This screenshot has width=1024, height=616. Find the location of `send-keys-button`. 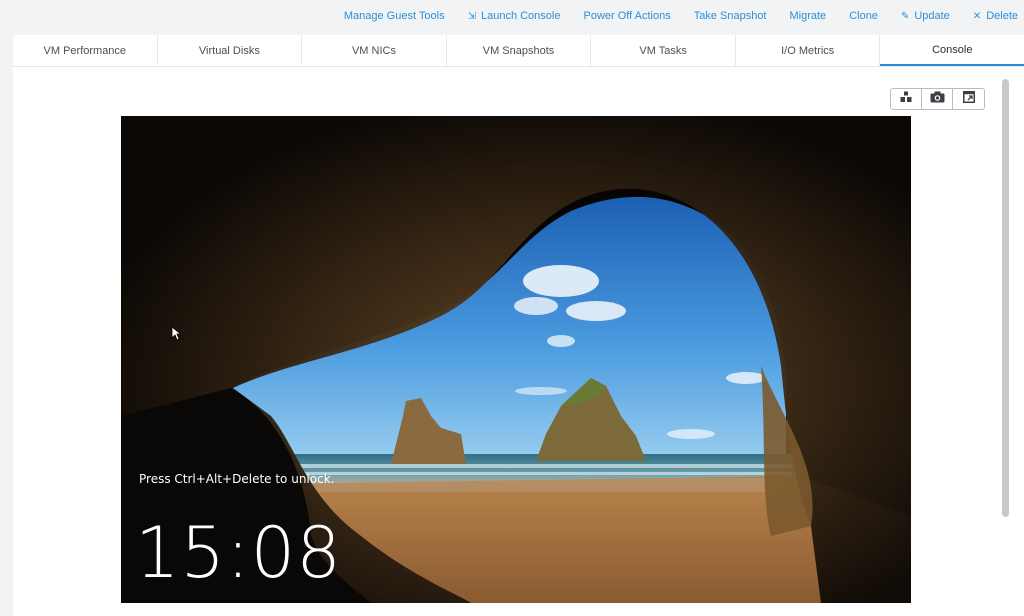

send-keys-button is located at coordinates (906, 99).